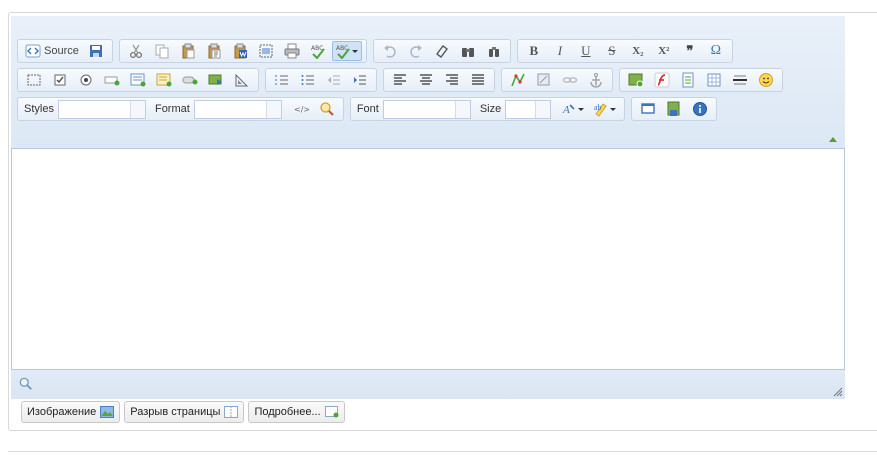 The height and width of the screenshot is (455, 877). I want to click on font-dropdown-arrow, so click(462, 109).